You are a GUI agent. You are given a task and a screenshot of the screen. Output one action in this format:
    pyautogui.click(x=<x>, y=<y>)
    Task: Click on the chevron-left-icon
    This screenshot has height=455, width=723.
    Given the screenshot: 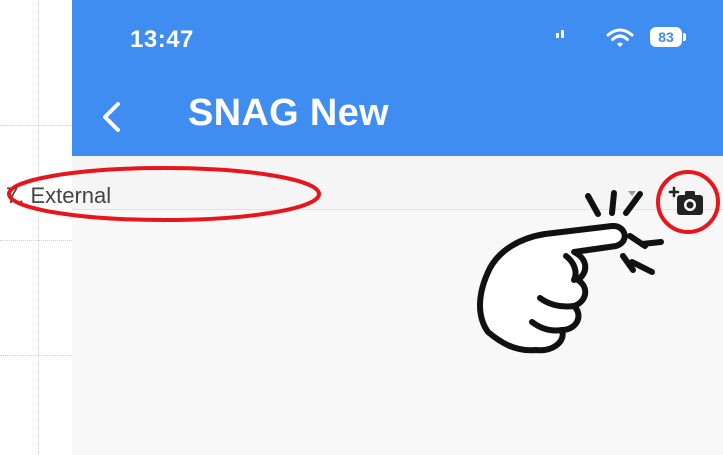 What is the action you would take?
    pyautogui.click(x=111, y=117)
    